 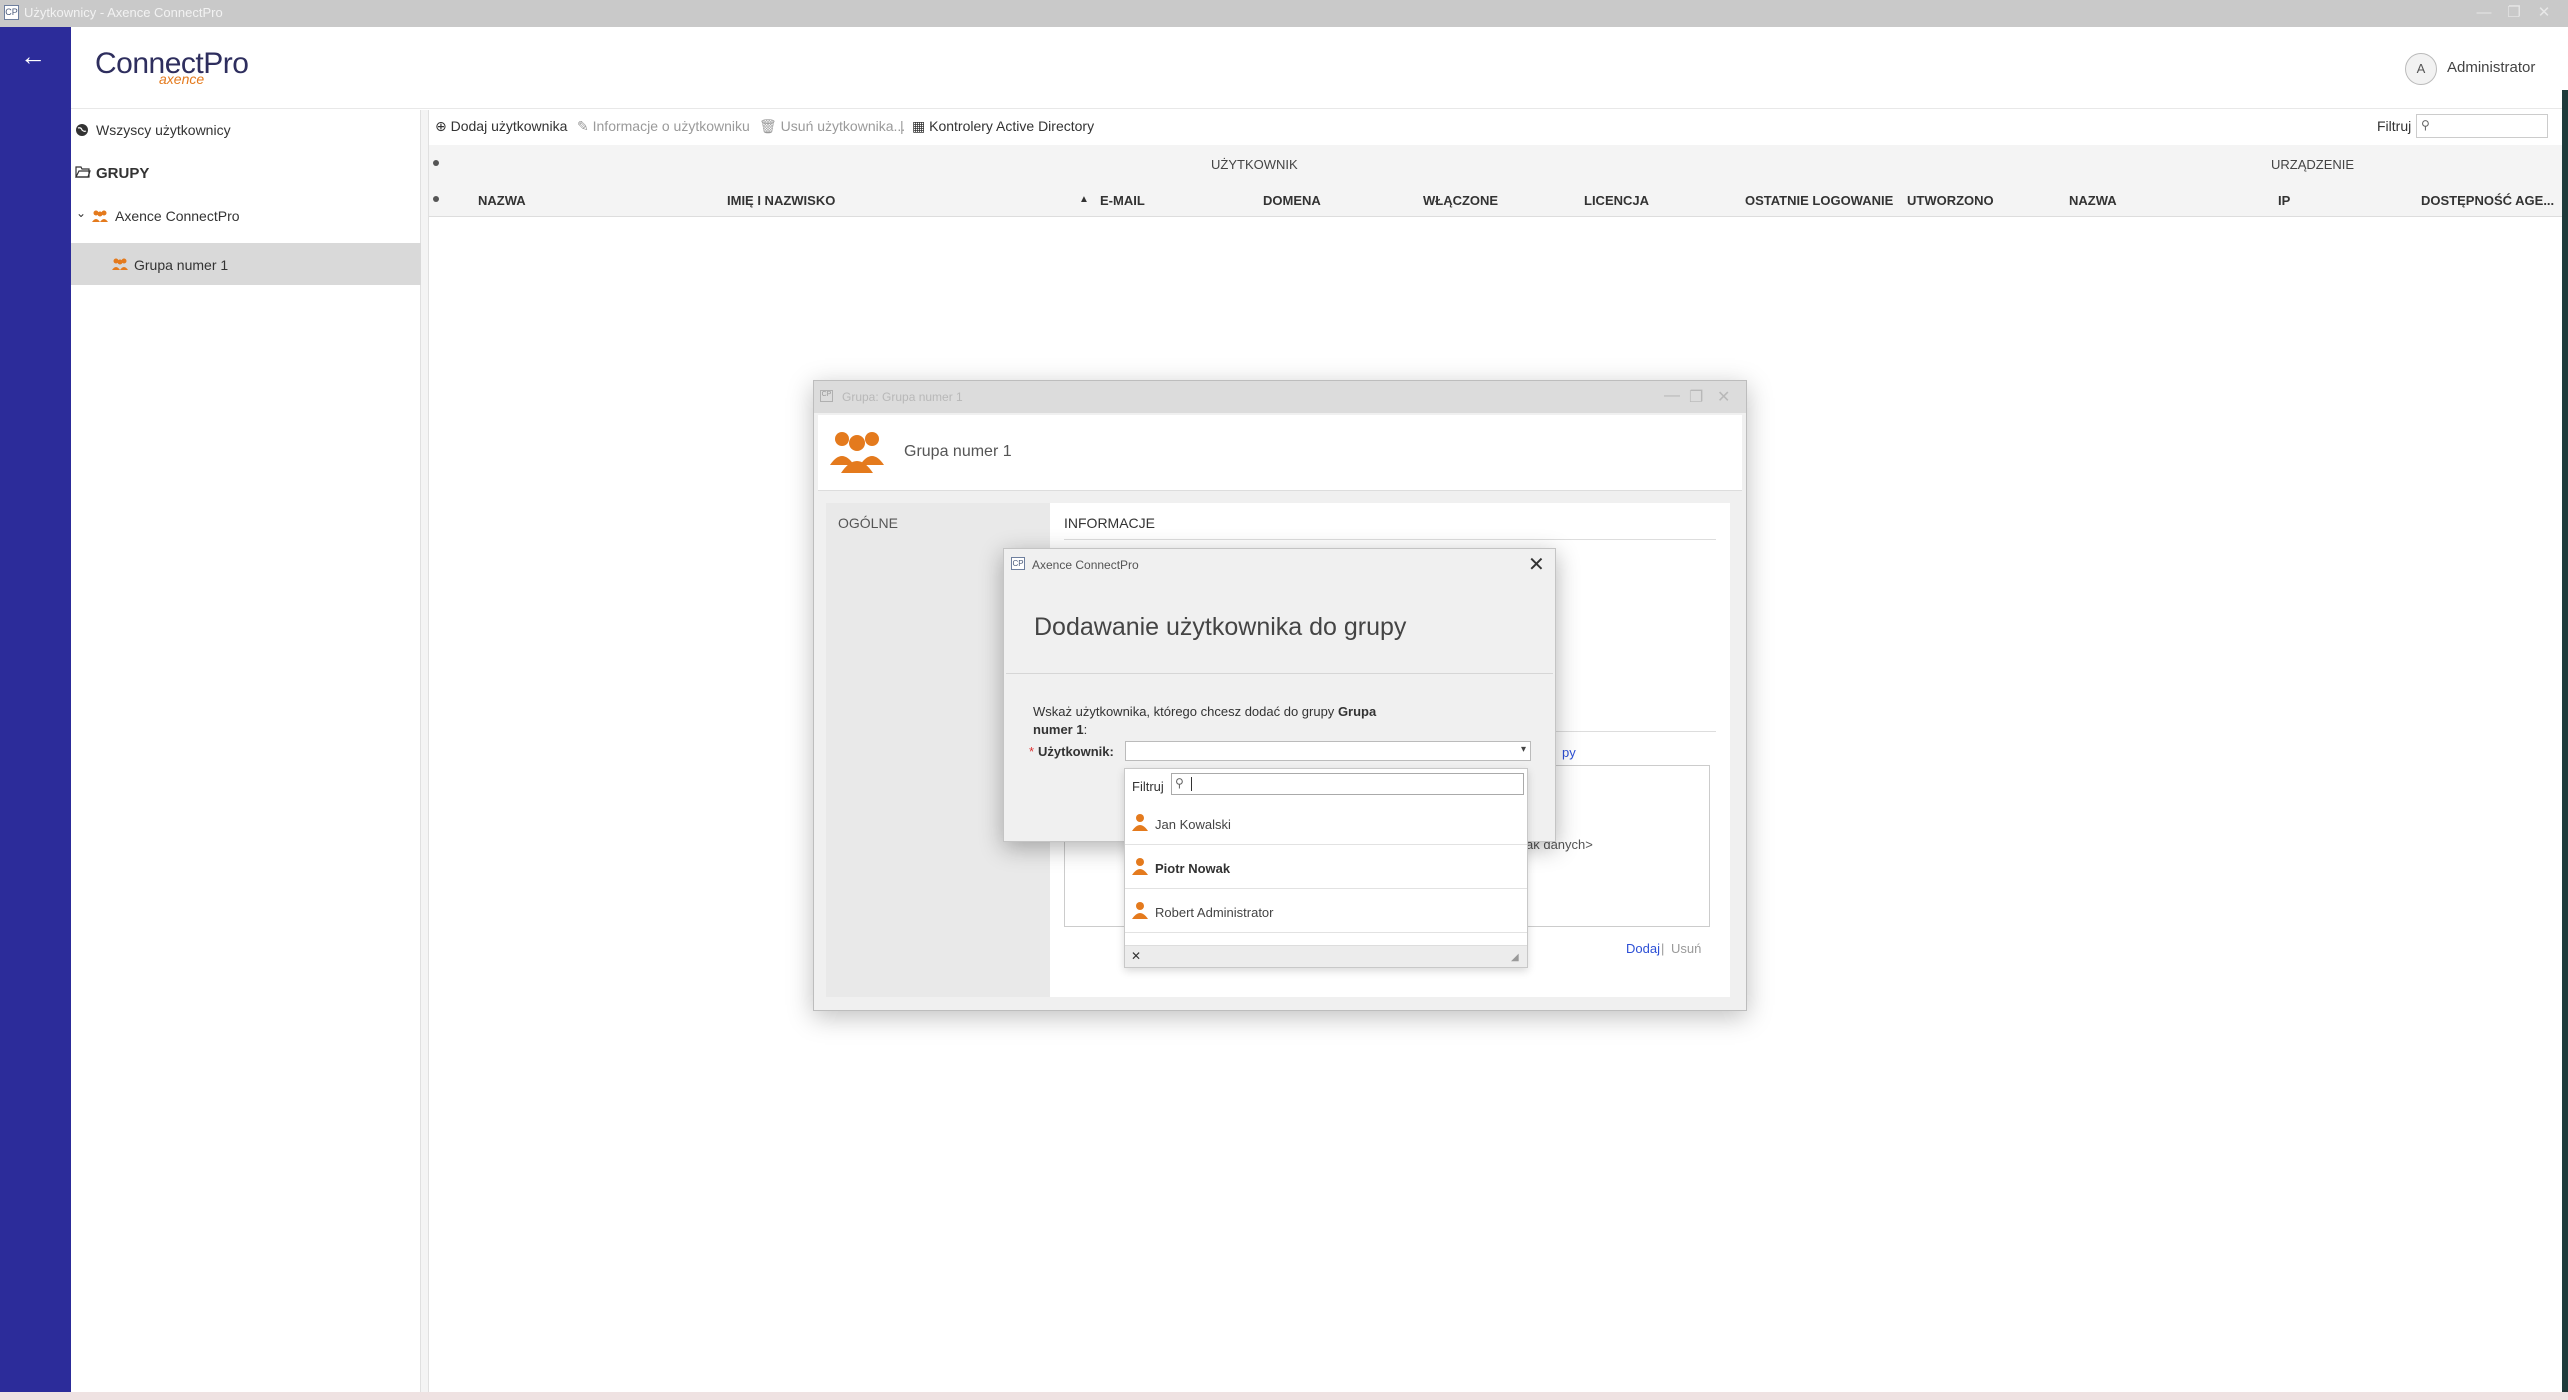 I want to click on dropdown-option-label: Robert Administrator, so click(x=1214, y=912).